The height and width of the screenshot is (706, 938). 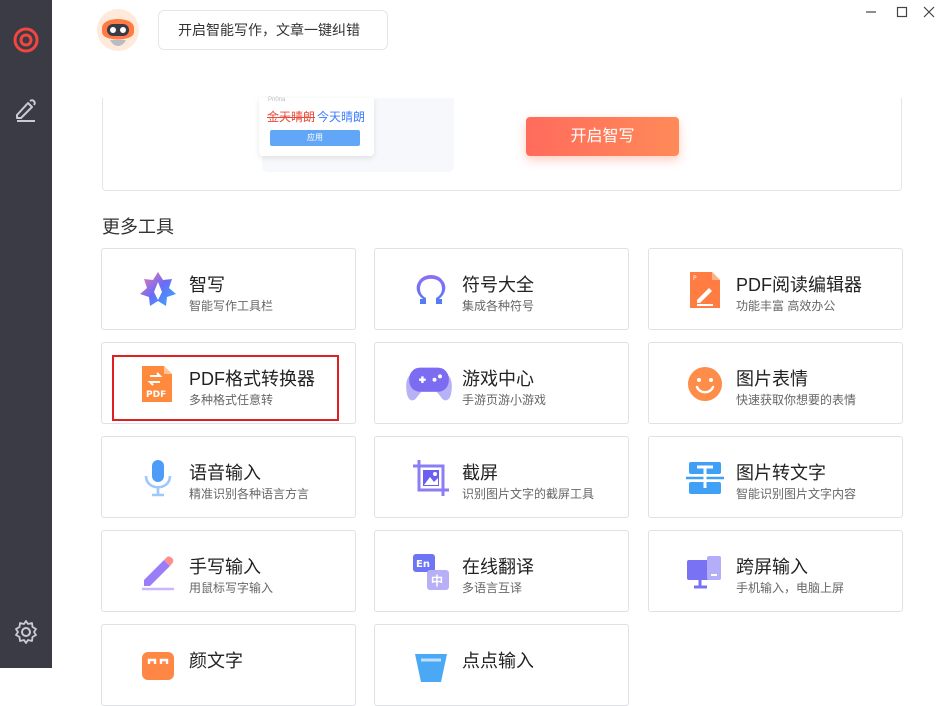 What do you see at coordinates (498, 285) in the screenshot?
I see `tool-title: 符号大全` at bounding box center [498, 285].